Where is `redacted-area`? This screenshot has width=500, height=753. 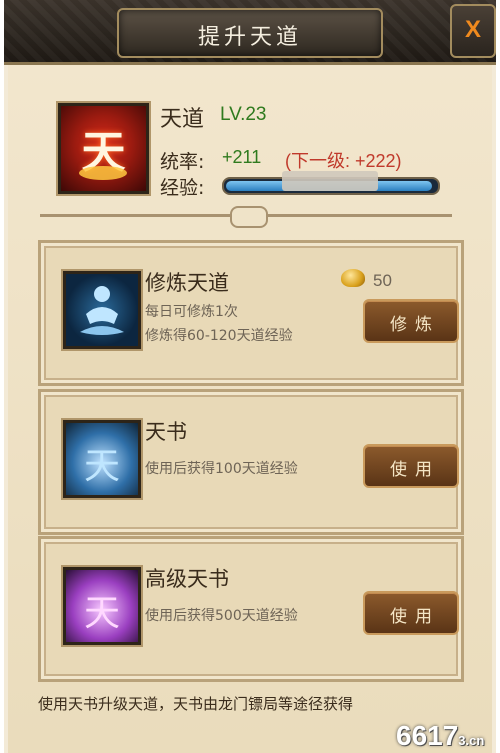
redacted-area is located at coordinates (330, 181).